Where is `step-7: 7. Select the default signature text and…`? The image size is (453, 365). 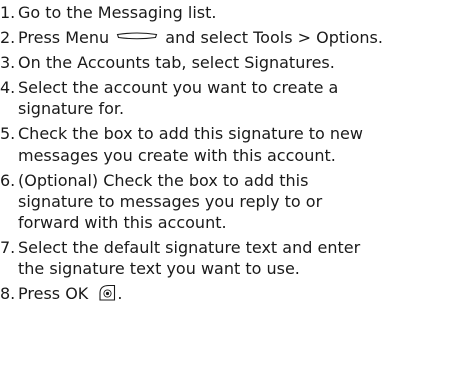
step-7: 7. Select the default signature text and… is located at coordinates (226, 258).